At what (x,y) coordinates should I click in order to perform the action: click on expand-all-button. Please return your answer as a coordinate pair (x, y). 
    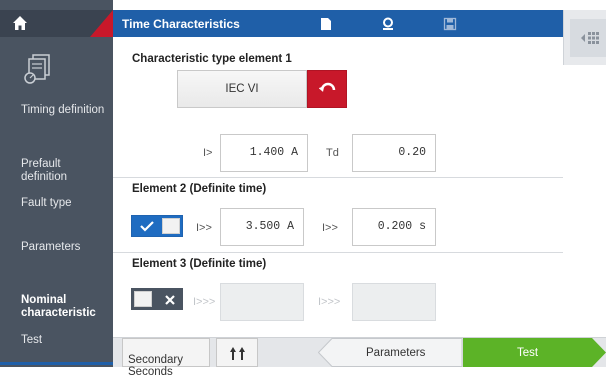
    Looking at the image, I should click on (237, 352).